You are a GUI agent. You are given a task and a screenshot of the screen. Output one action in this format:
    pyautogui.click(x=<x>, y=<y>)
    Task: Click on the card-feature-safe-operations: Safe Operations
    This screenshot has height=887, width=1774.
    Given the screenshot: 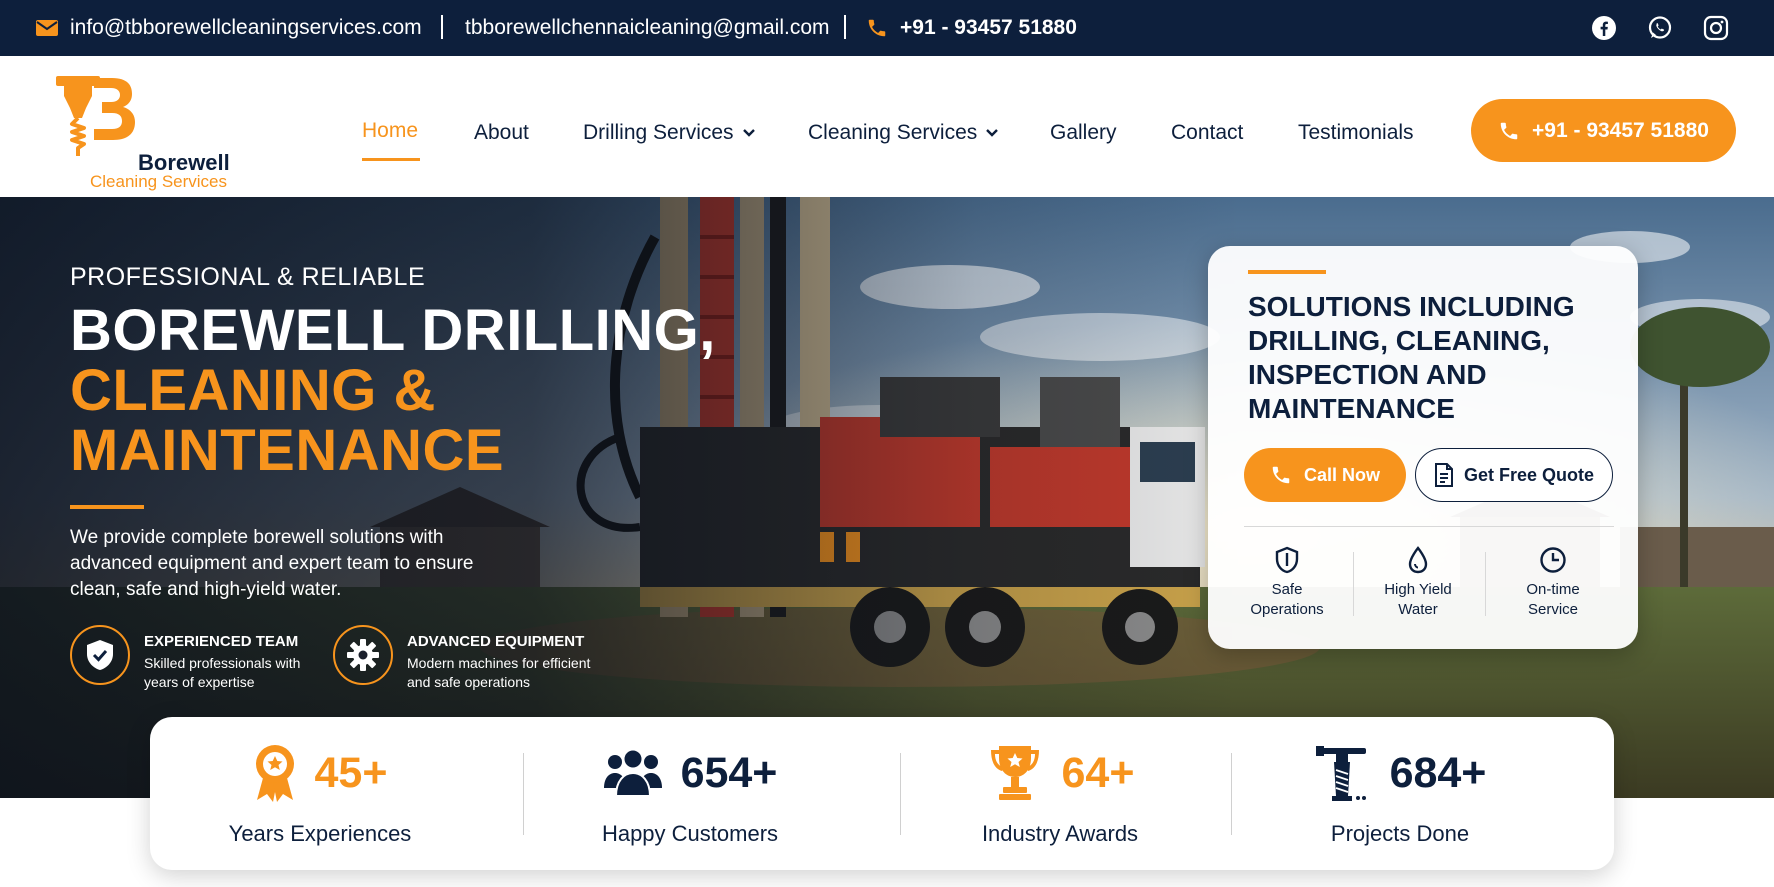 What is the action you would take?
    pyautogui.click(x=1287, y=583)
    